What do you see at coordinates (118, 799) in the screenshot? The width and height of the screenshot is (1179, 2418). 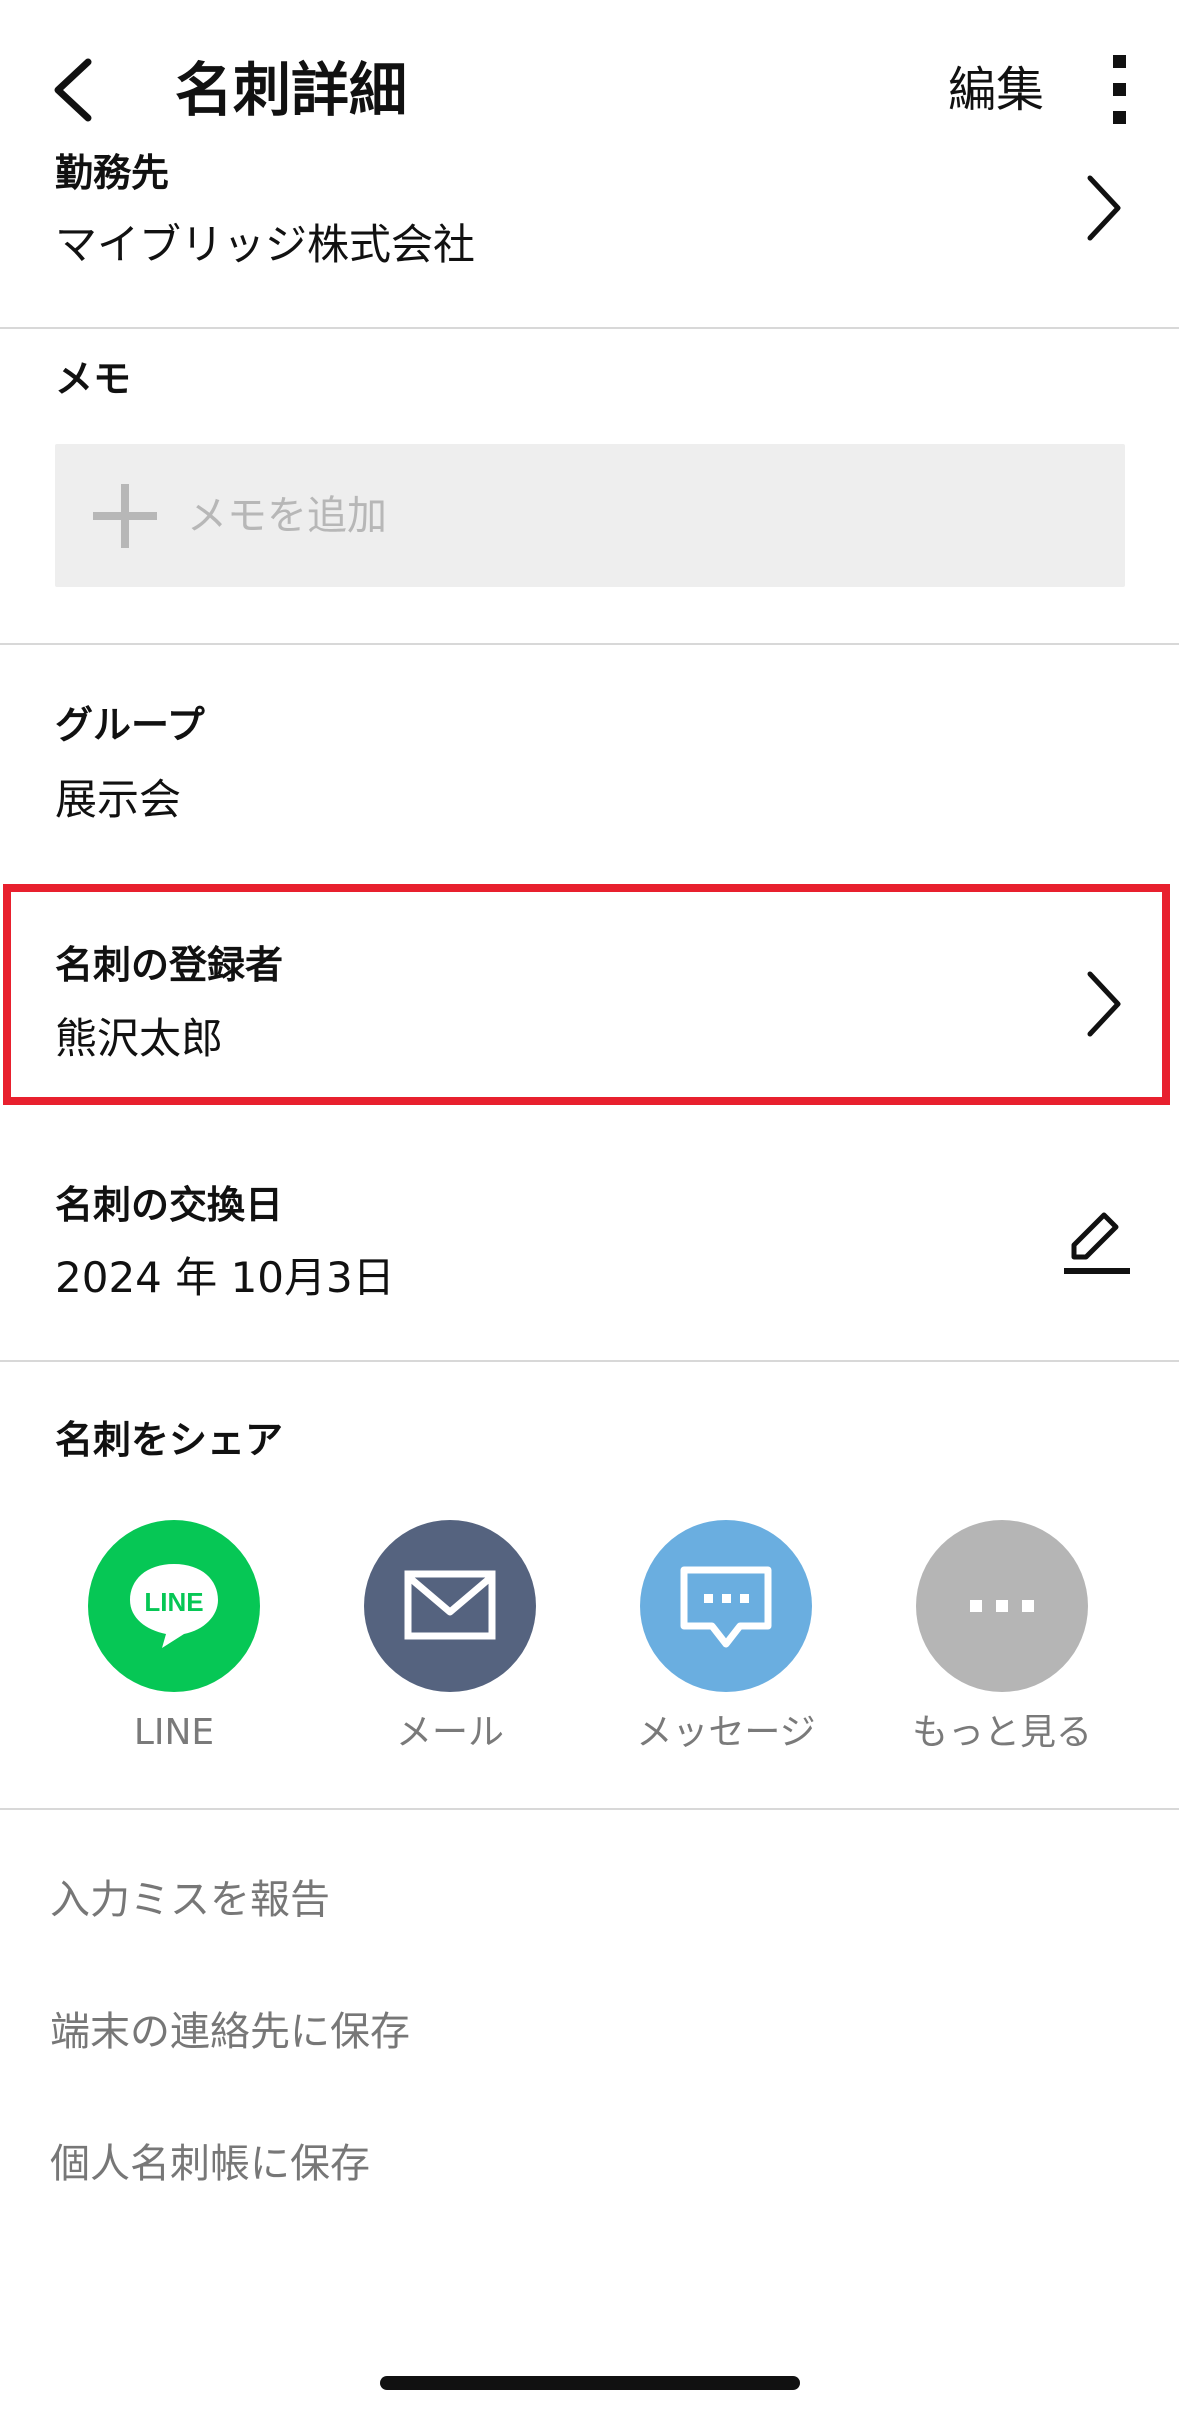 I see `group-value: 展示会` at bounding box center [118, 799].